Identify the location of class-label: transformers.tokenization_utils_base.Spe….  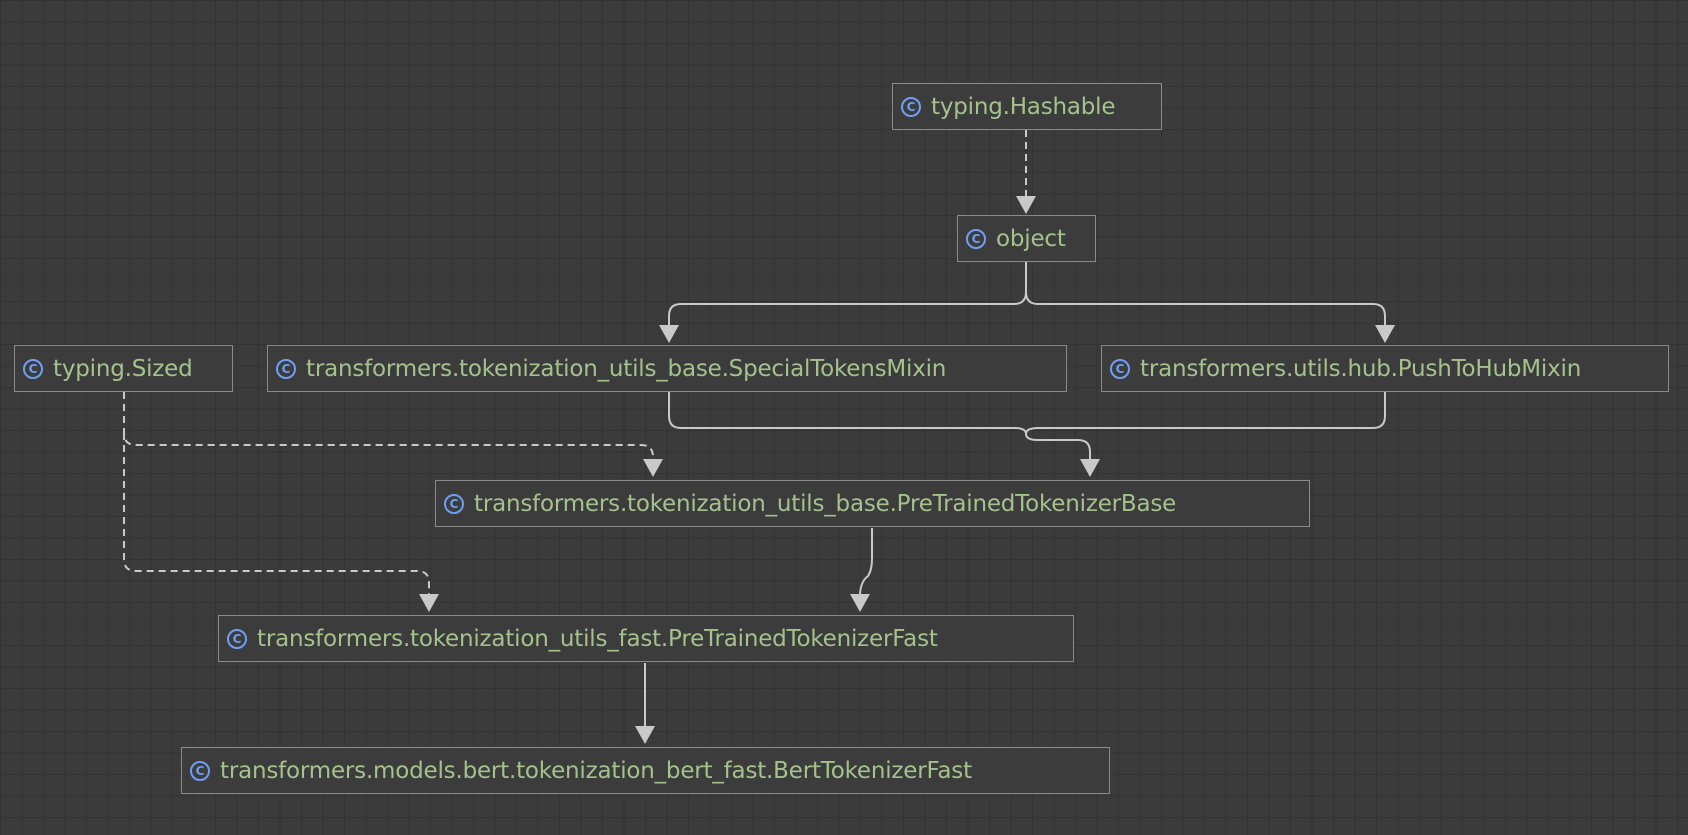
(626, 368).